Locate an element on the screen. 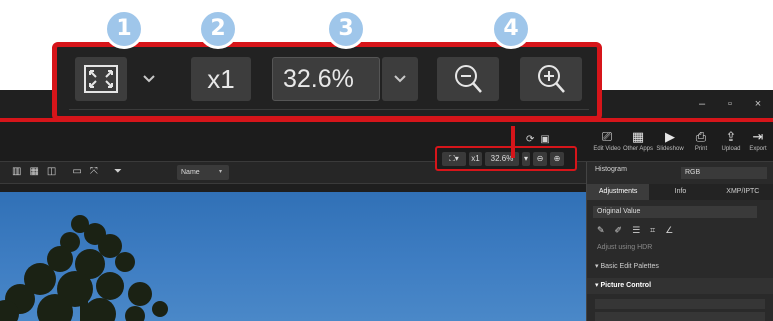 The height and width of the screenshot is (321, 773). zoom-in-icon: ⊕ is located at coordinates (557, 158).